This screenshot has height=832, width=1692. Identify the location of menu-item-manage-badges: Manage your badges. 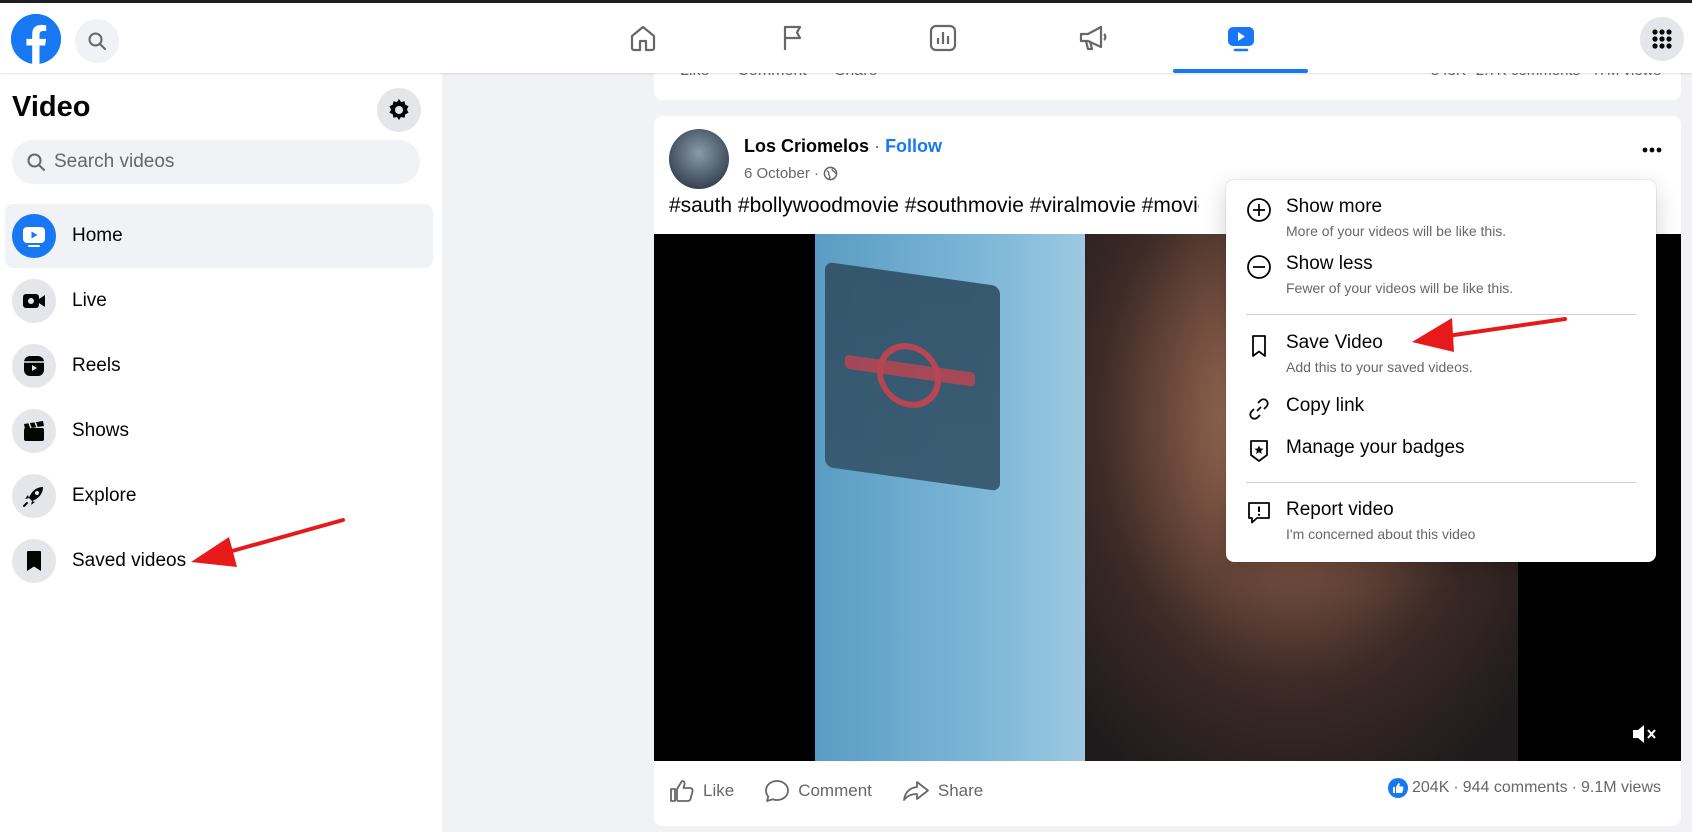
(1441, 450).